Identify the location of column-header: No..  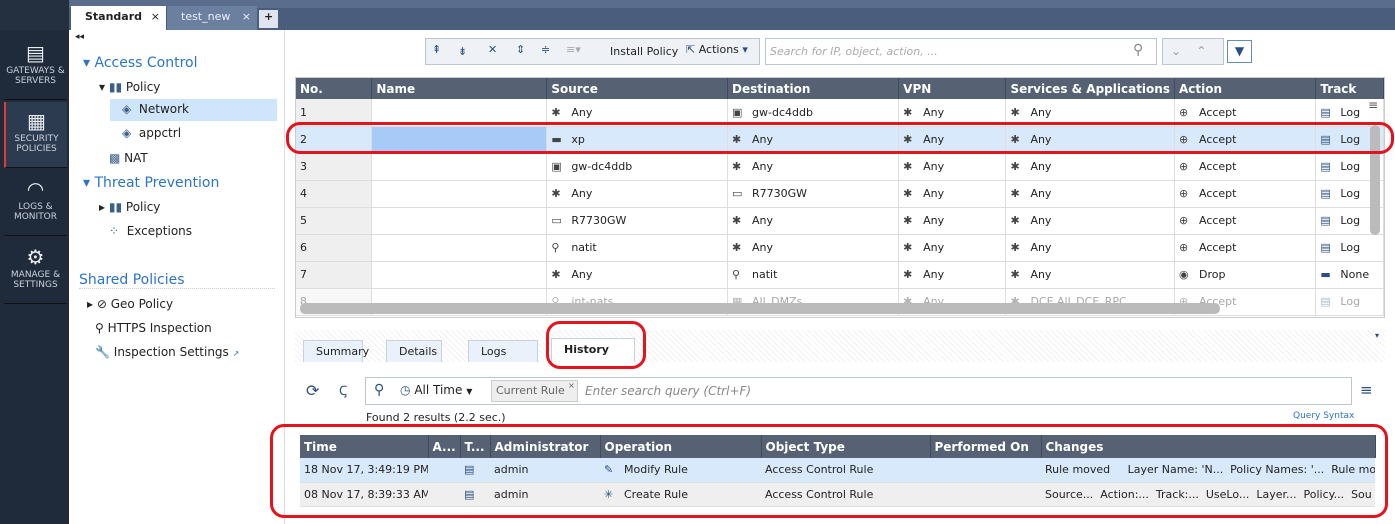
(334, 88).